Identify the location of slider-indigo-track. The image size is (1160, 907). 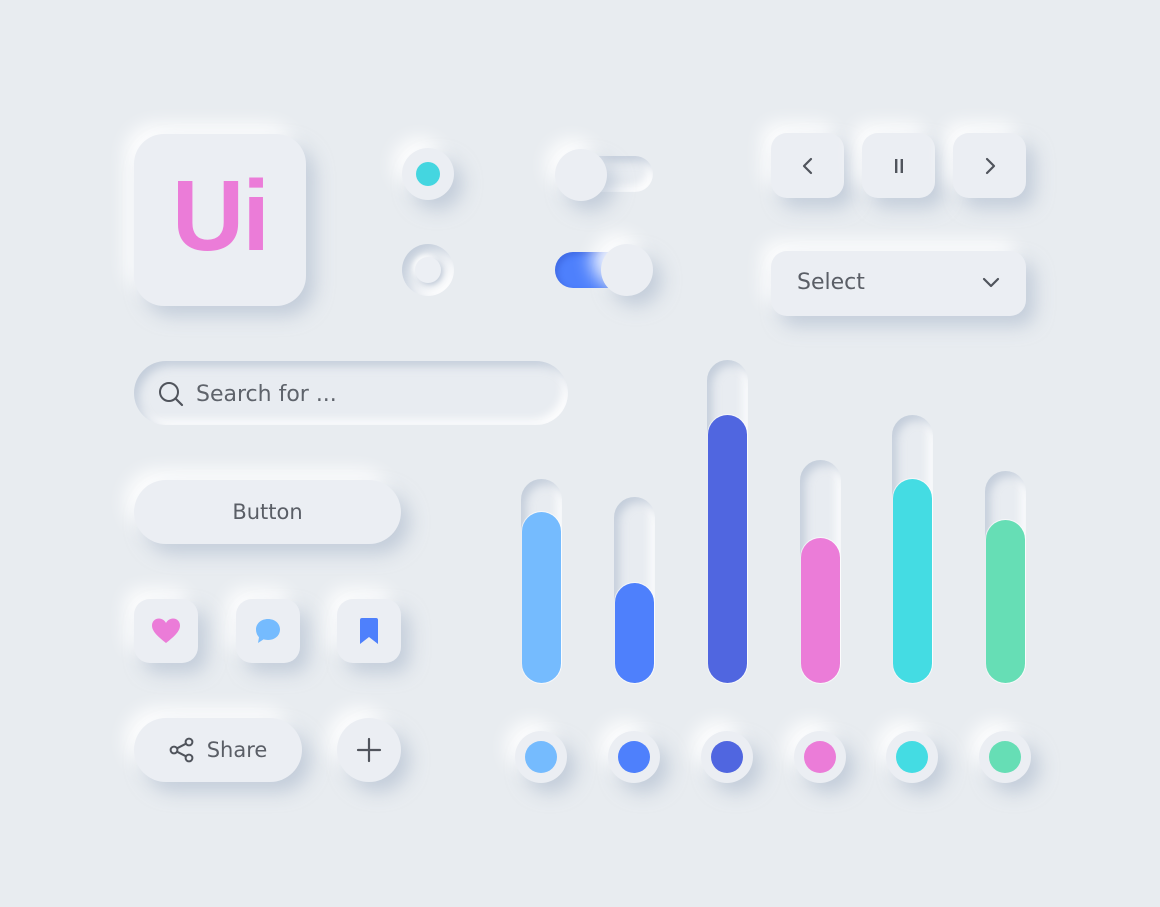
(727, 521).